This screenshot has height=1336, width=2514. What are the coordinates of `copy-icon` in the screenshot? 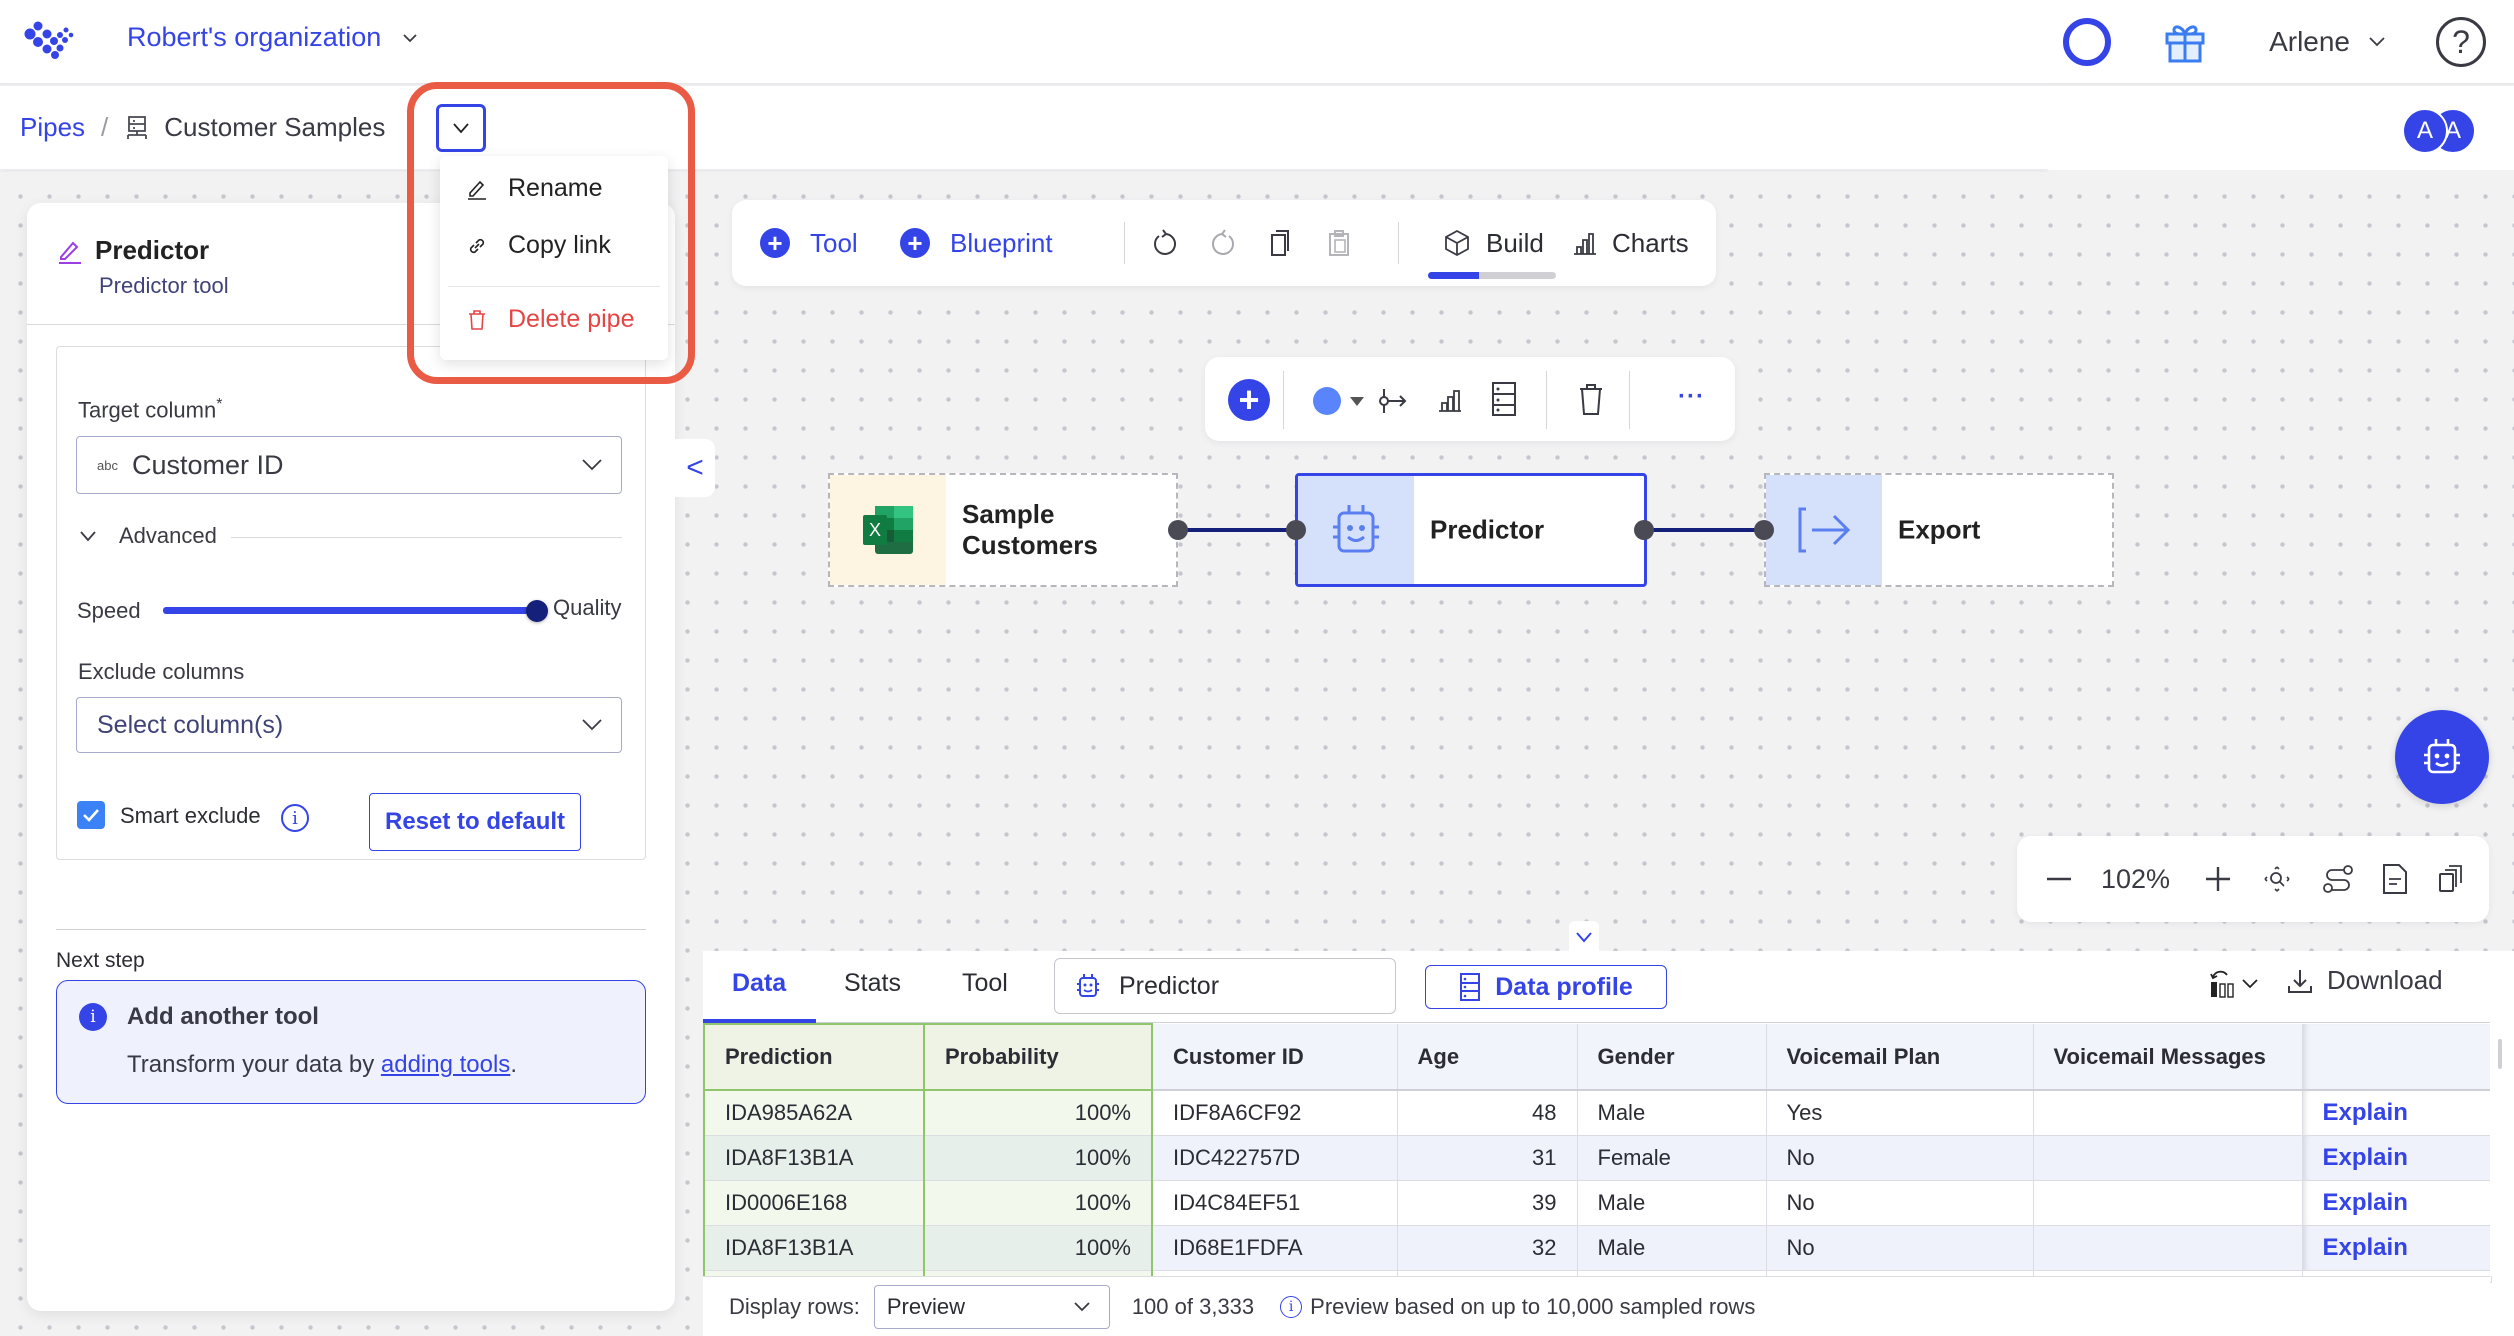 It's located at (1281, 243).